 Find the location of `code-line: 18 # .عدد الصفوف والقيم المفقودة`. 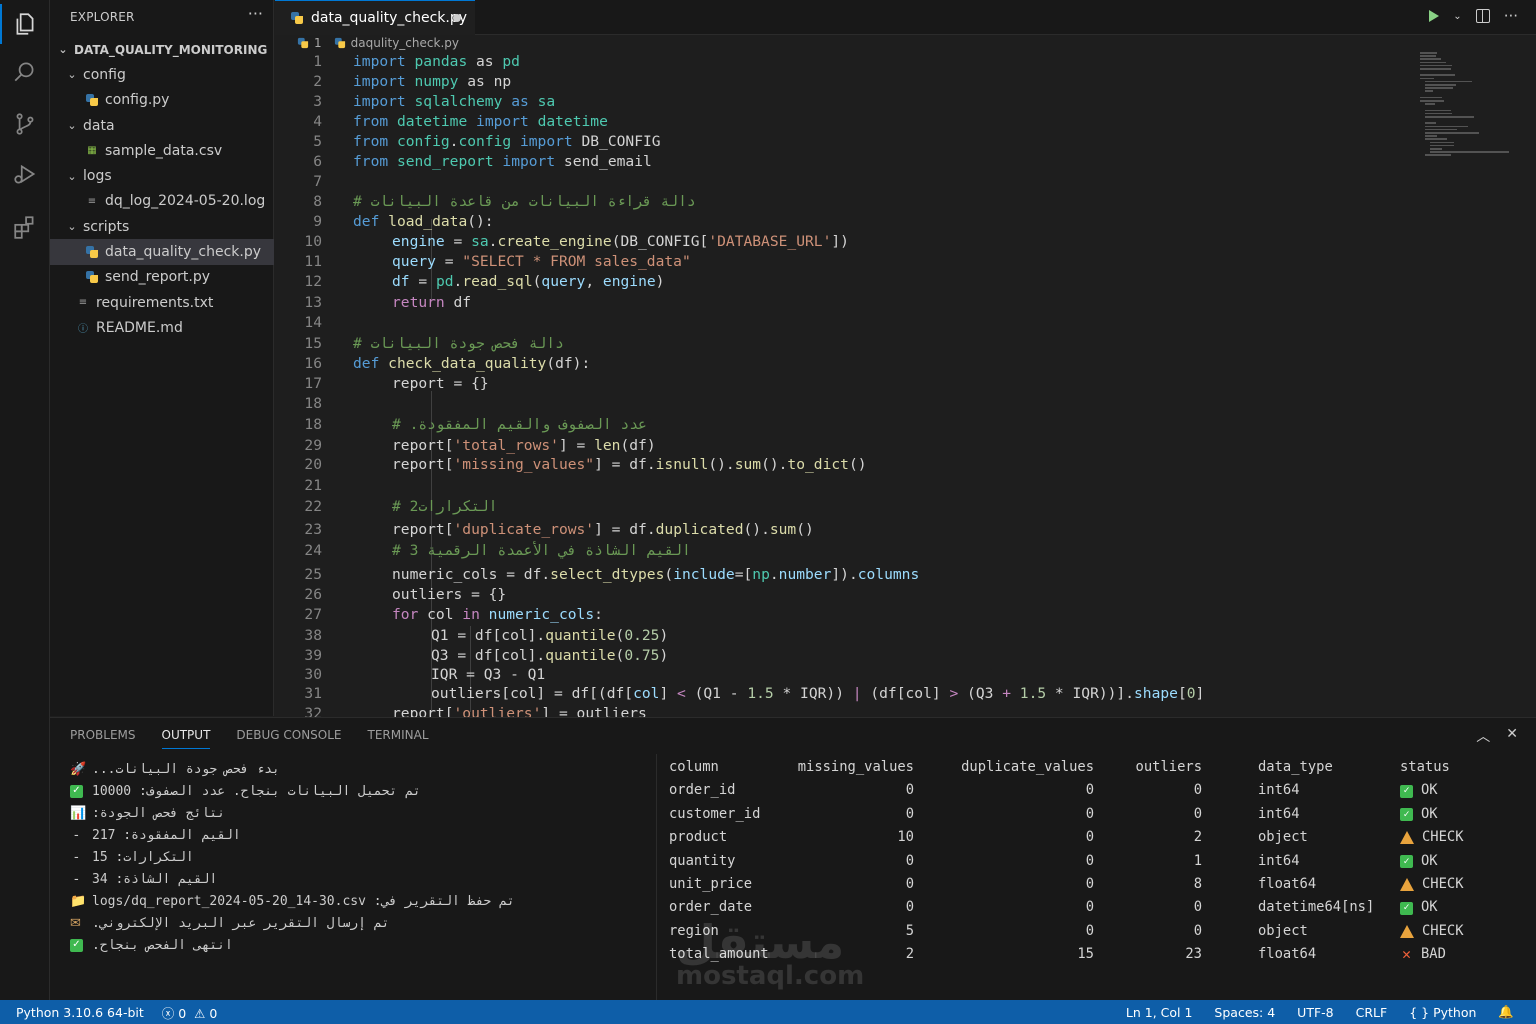

code-line: 18 # .عدد الصفوف والقيم المفقودة is located at coordinates (845, 425).